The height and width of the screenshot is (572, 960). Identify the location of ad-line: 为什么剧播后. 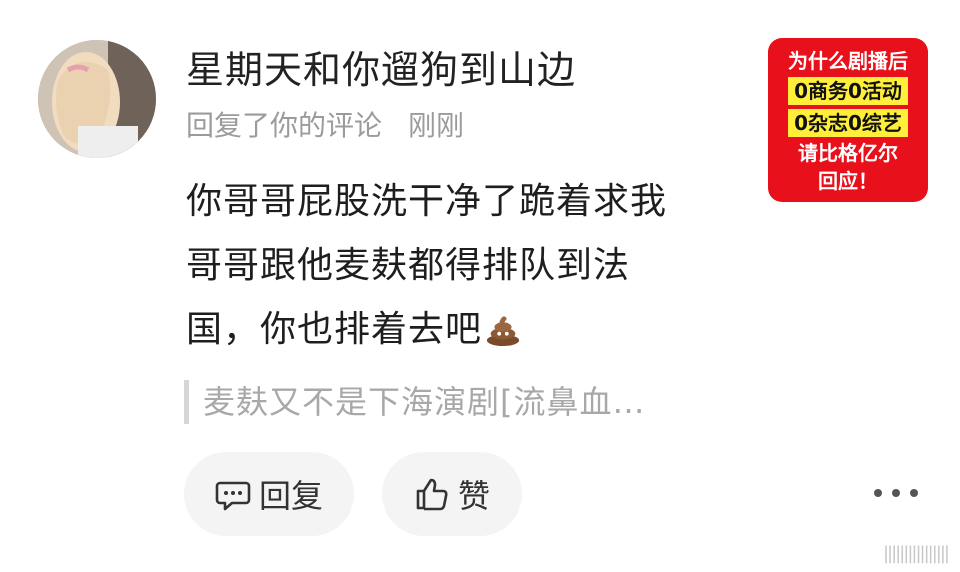
(848, 61).